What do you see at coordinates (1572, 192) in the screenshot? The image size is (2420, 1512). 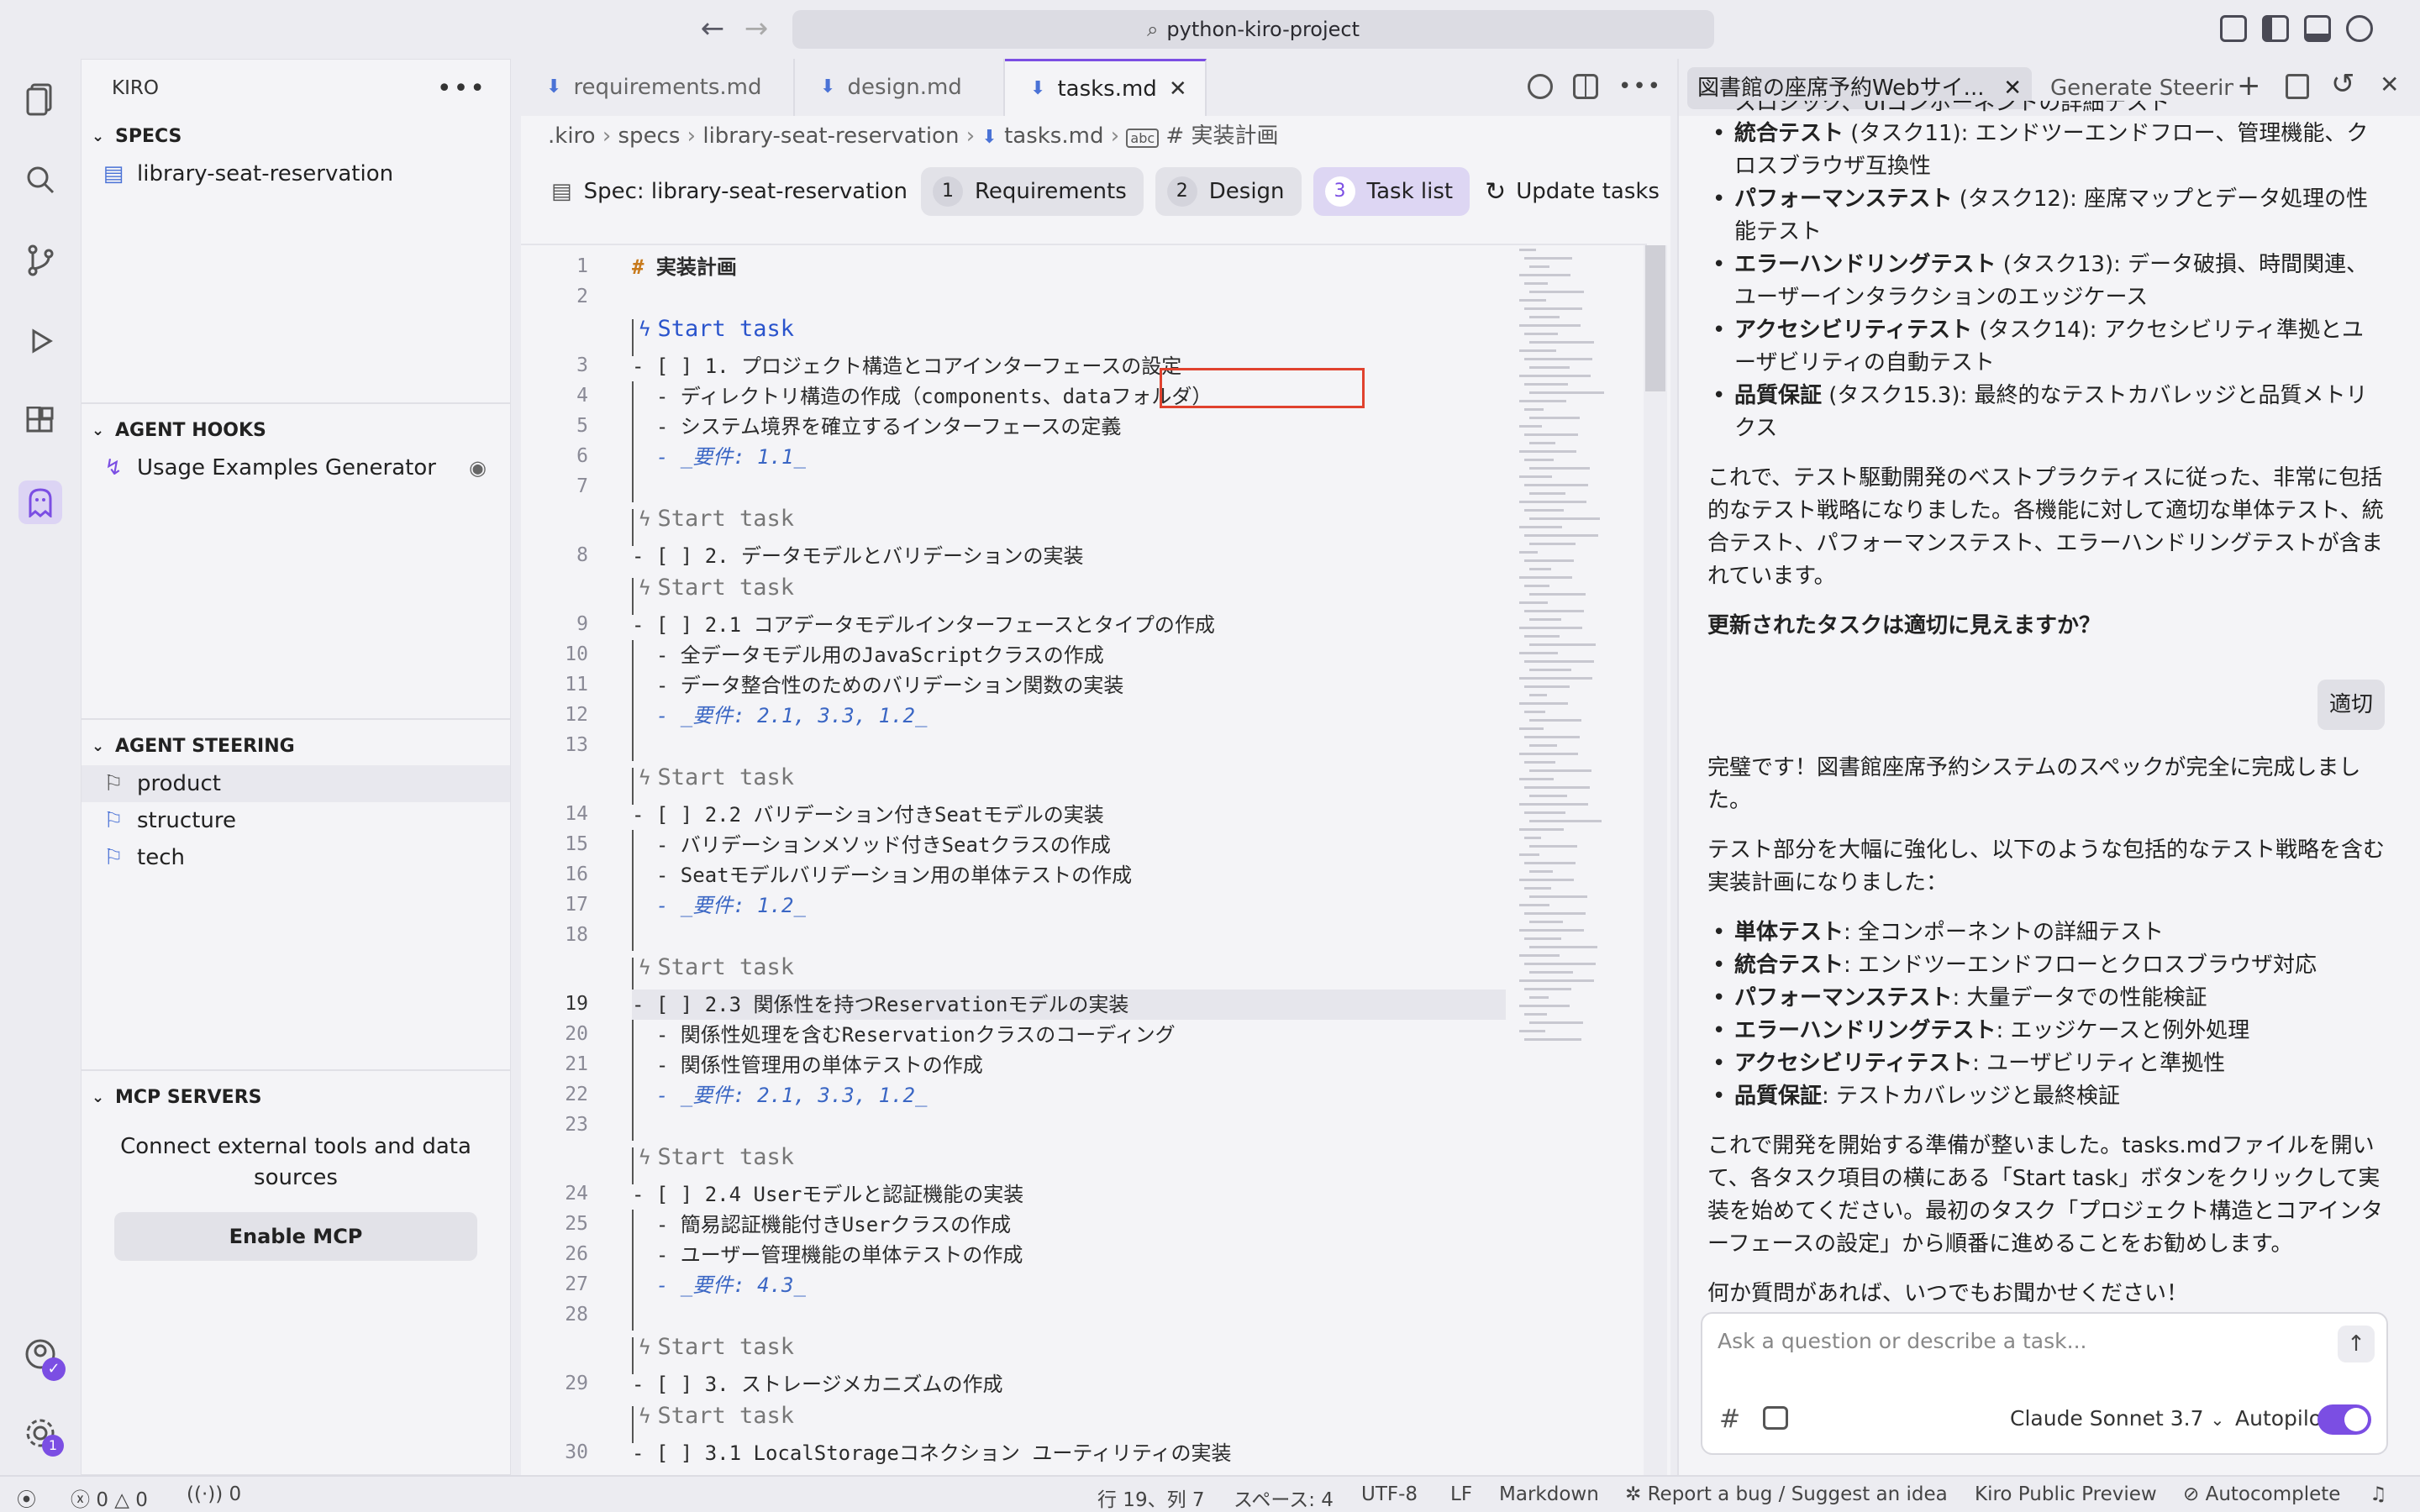 I see `update-tasks-button: ↻ Update tasks` at bounding box center [1572, 192].